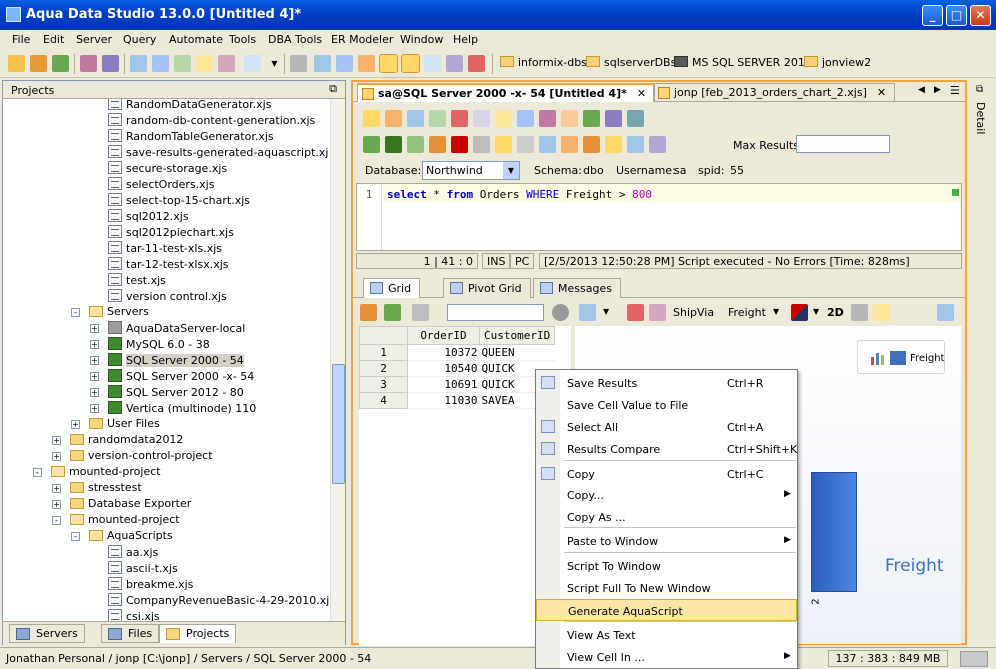 This screenshot has height=669, width=996. Describe the element at coordinates (21, 39) in the screenshot. I see `menu-file: File` at that location.